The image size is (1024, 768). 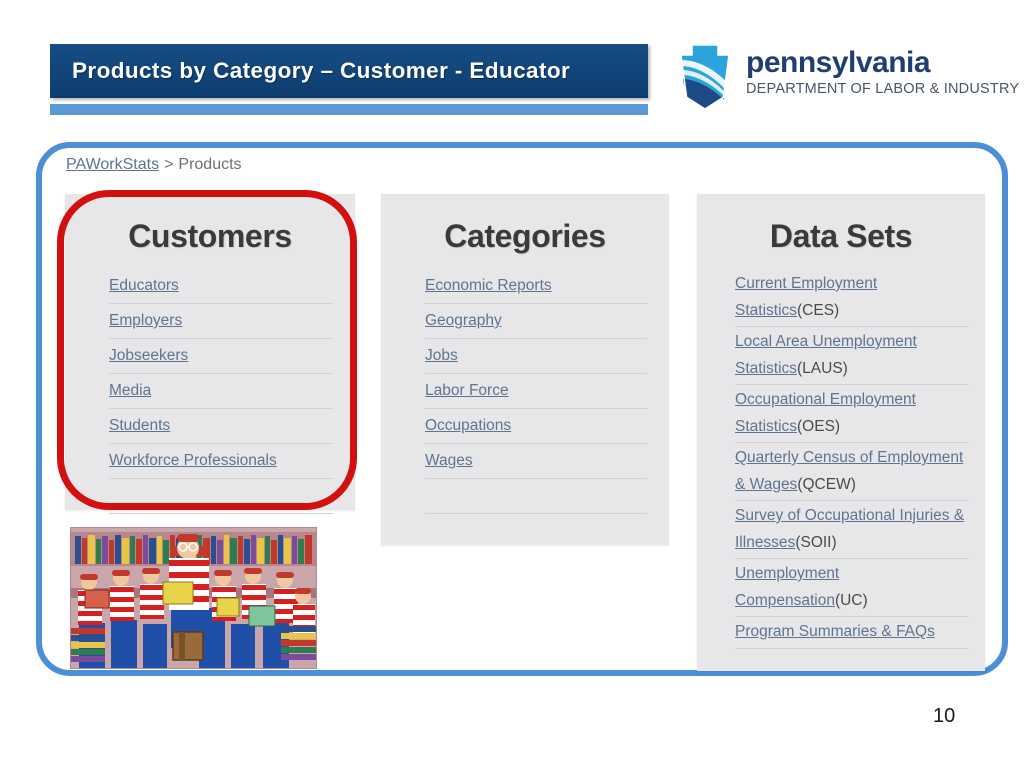 What do you see at coordinates (221, 321) in the screenshot?
I see `list-item: Employers` at bounding box center [221, 321].